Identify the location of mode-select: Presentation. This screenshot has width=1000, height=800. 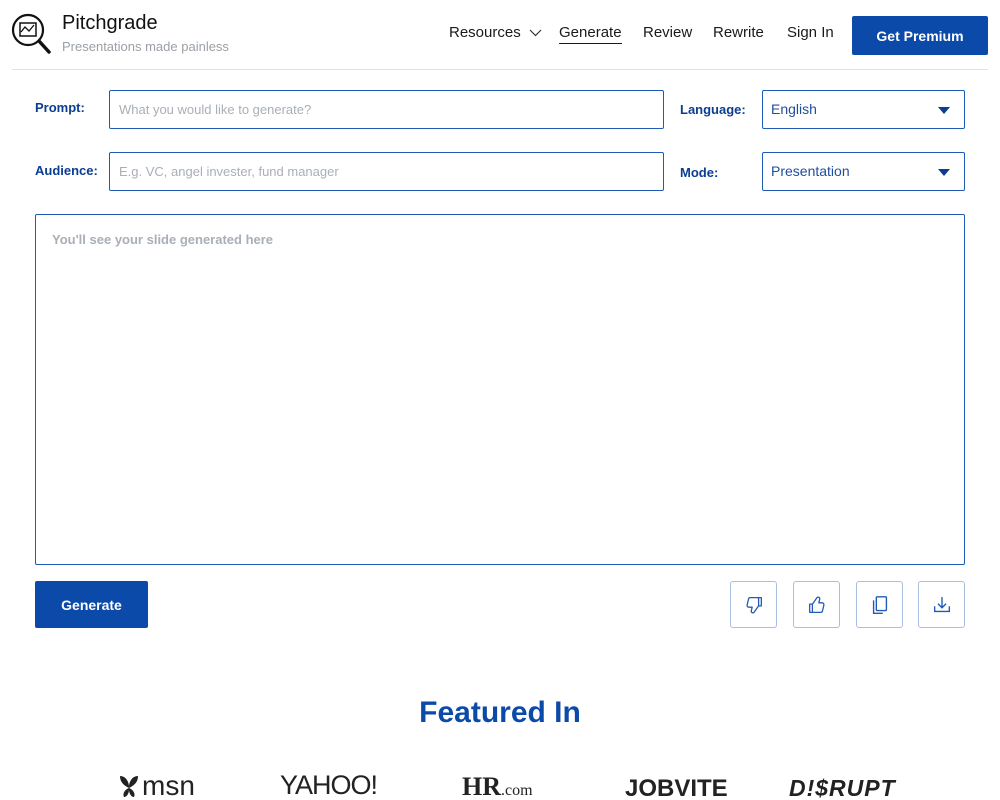
(863, 171).